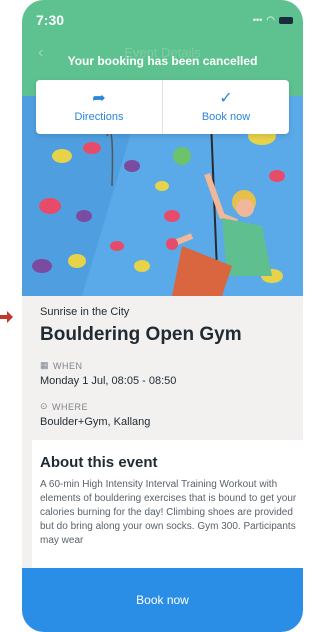 The width and height of the screenshot is (320, 632). What do you see at coordinates (226, 117) in the screenshot?
I see `book-now-action-label: Book now` at bounding box center [226, 117].